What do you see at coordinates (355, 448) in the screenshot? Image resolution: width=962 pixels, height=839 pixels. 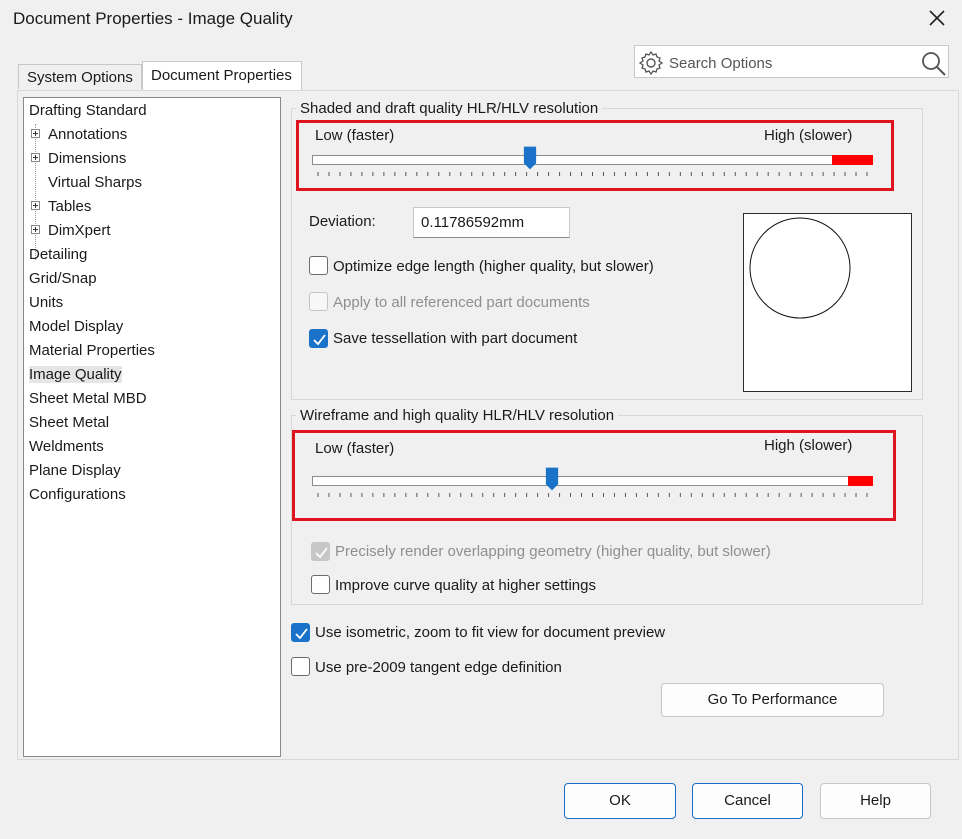 I see `wireframe-low-label: Low (faster)` at bounding box center [355, 448].